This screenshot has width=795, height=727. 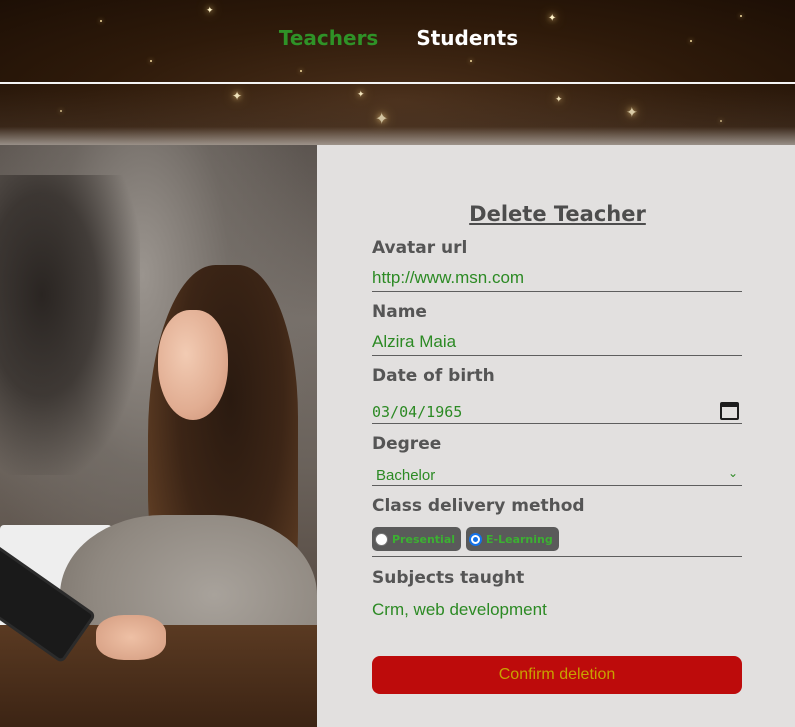 I want to click on name-label: Name, so click(x=399, y=312).